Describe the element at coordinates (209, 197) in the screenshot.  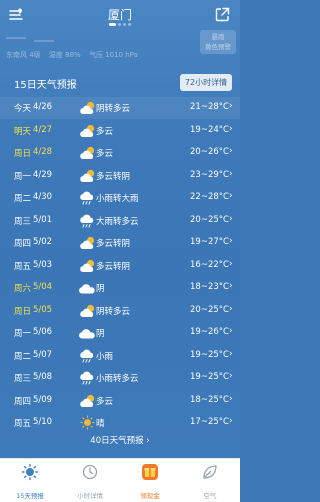
I see `forecast-temperature: 22~28°C` at that location.